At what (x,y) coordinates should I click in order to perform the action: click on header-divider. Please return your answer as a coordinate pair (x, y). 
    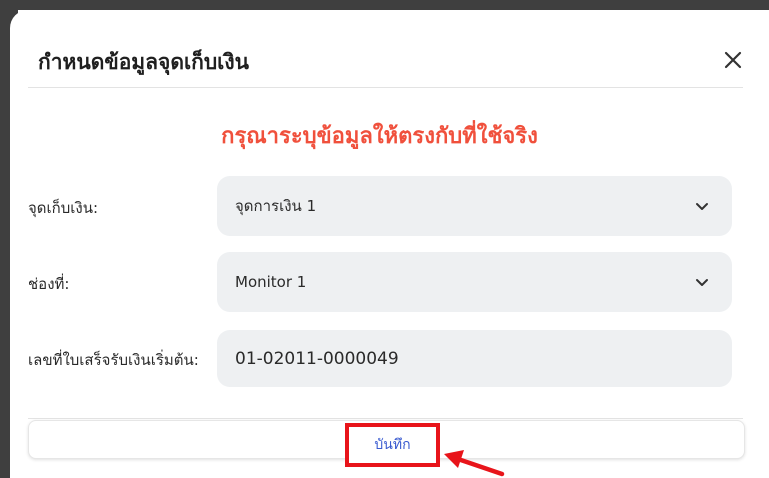
    Looking at the image, I should click on (385, 87).